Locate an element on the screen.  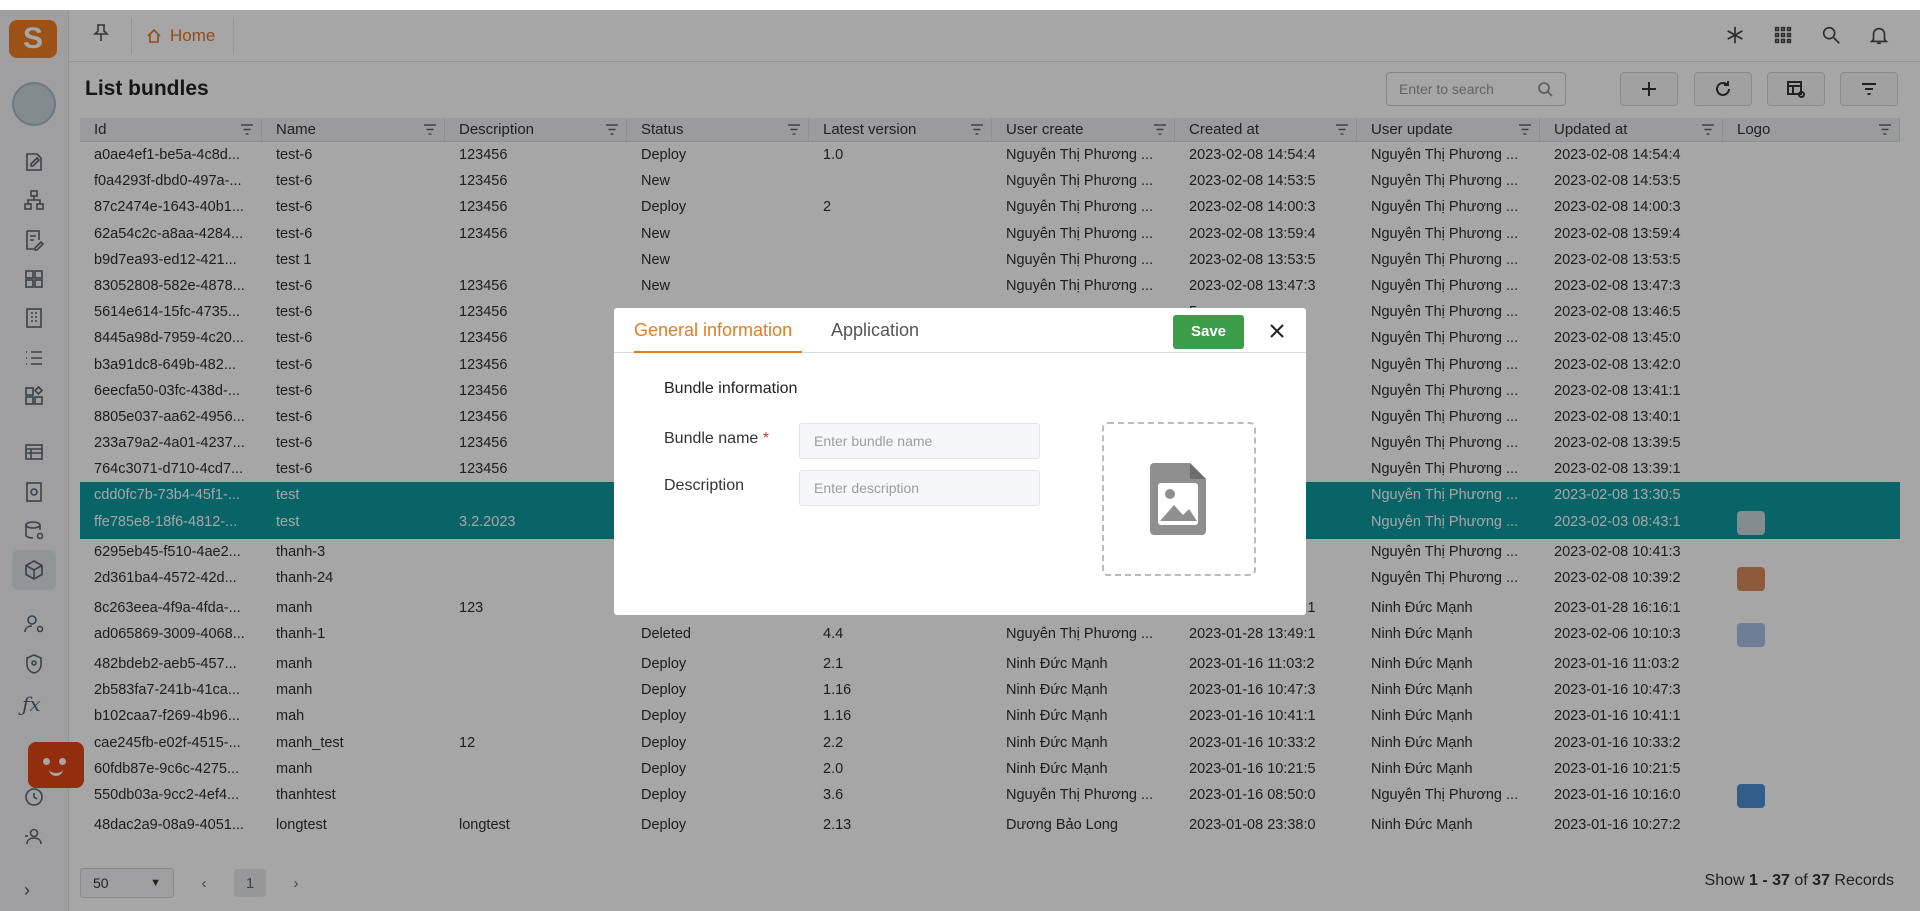
image-placeholder-icon is located at coordinates (1178, 499).